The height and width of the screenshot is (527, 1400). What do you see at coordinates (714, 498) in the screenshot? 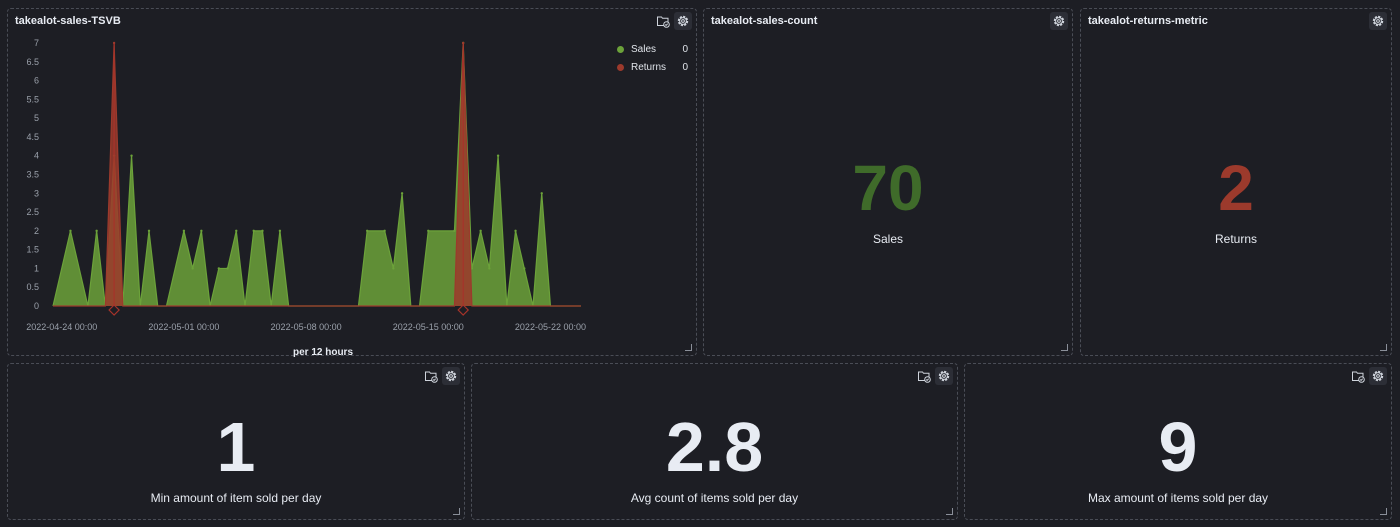
I see `metric-label: Avg count of items sold per day` at bounding box center [714, 498].